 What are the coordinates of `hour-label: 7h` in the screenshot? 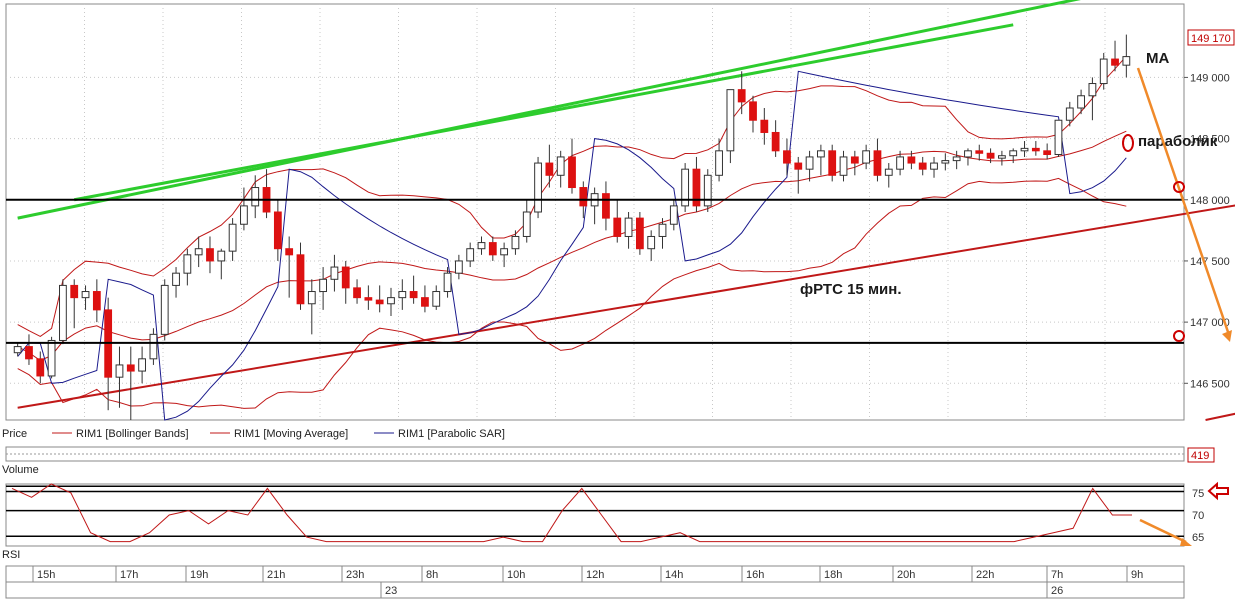 It's located at (1057, 575).